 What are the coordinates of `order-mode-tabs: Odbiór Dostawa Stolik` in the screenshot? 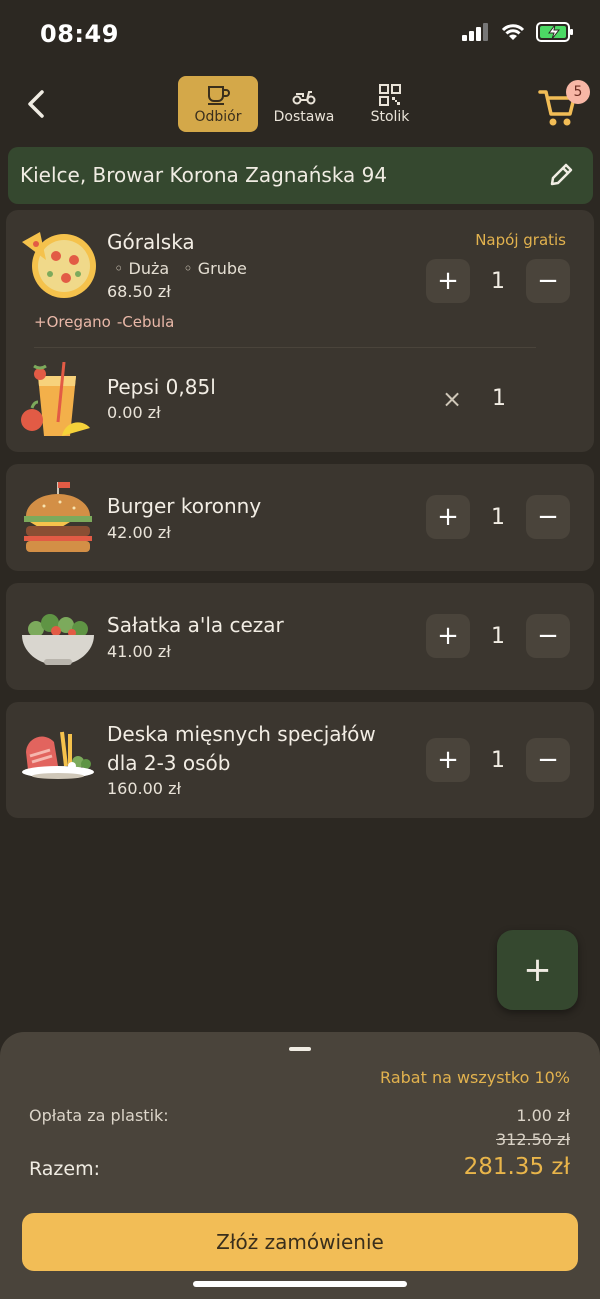 It's located at (304, 104).